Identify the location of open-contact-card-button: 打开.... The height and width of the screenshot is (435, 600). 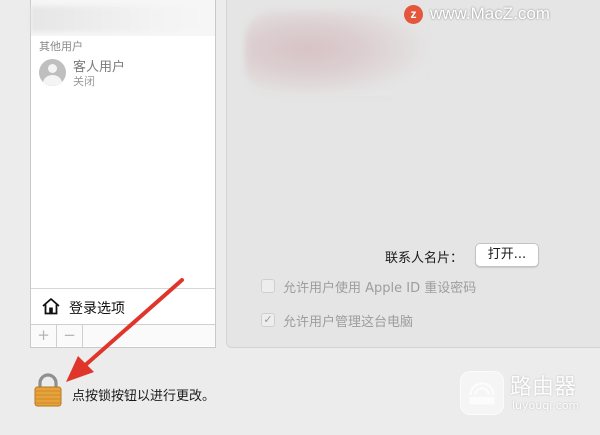
(507, 255).